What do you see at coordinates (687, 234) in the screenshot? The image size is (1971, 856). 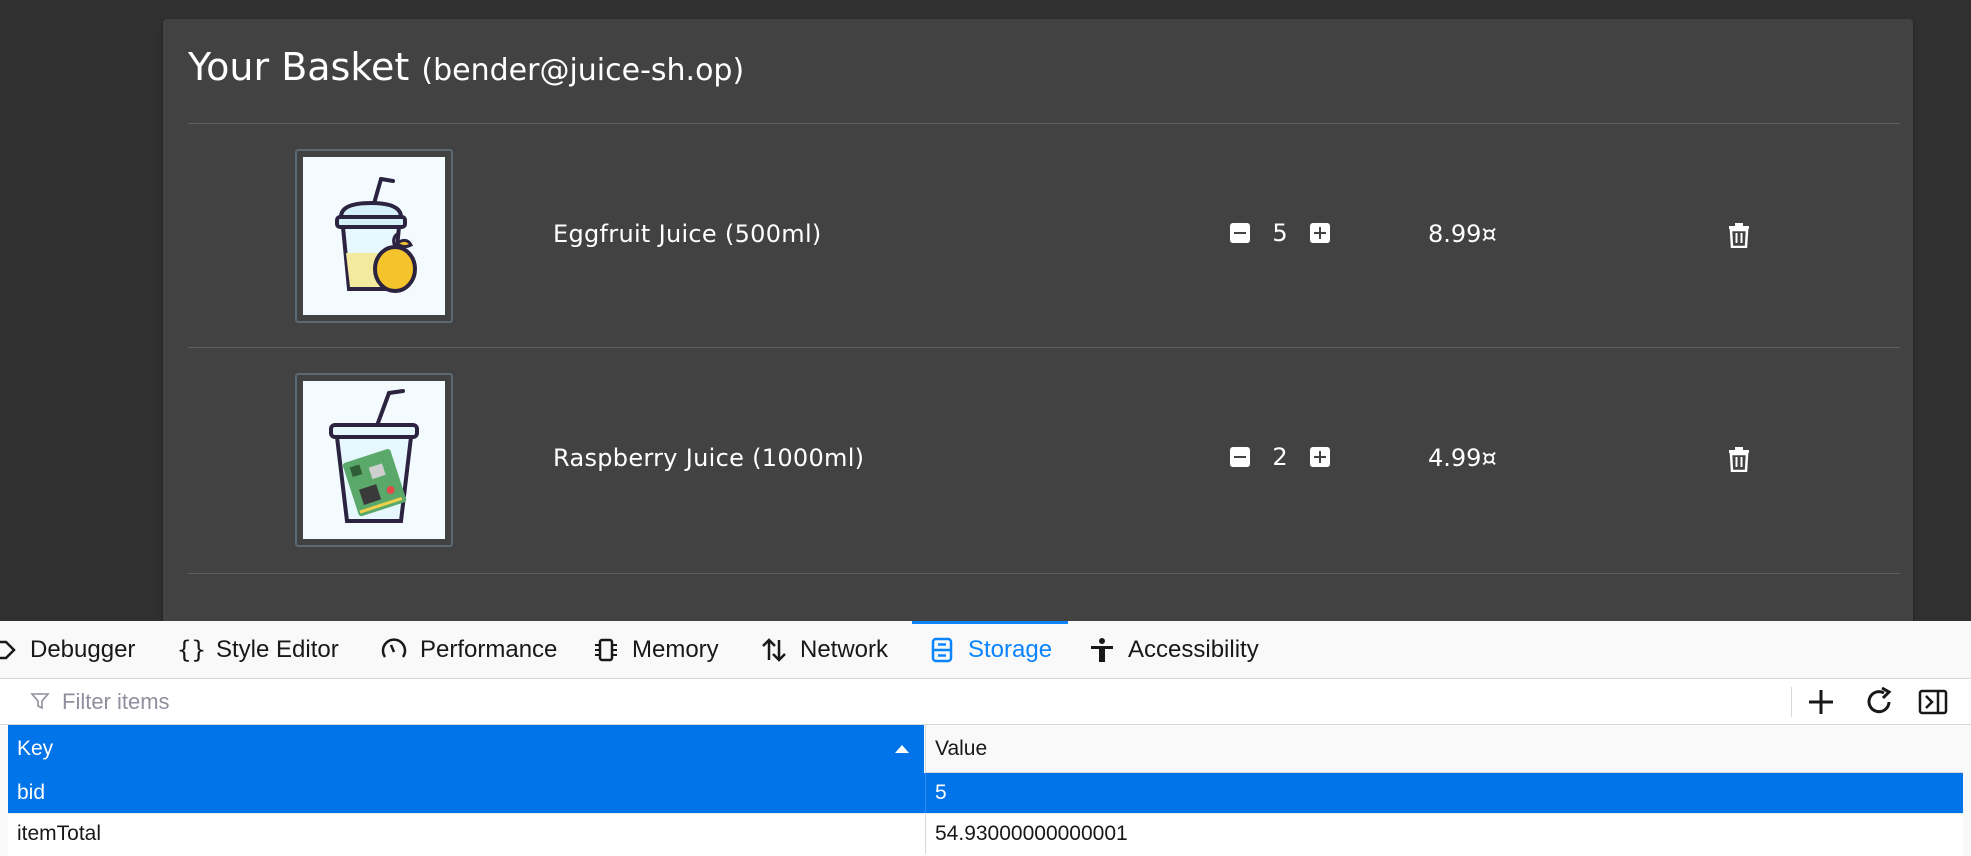 I see `product-name: Eggfruit Juice (500ml)` at bounding box center [687, 234].